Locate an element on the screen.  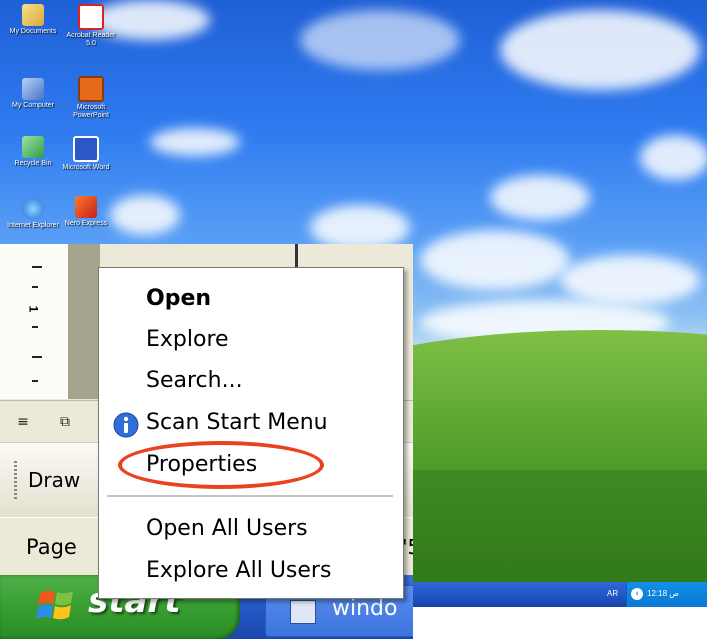
acrobat-reader-icon: Acrobat Reader 5.0 is located at coordinates (91, 26).